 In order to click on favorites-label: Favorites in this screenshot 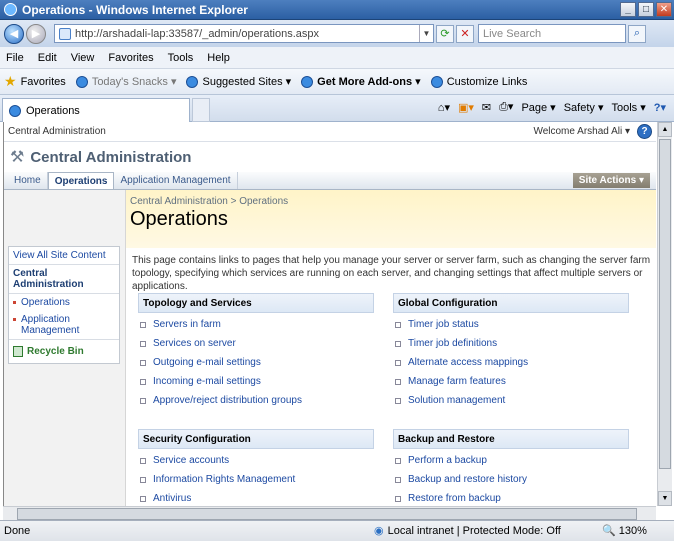, I will do `click(43, 81)`.